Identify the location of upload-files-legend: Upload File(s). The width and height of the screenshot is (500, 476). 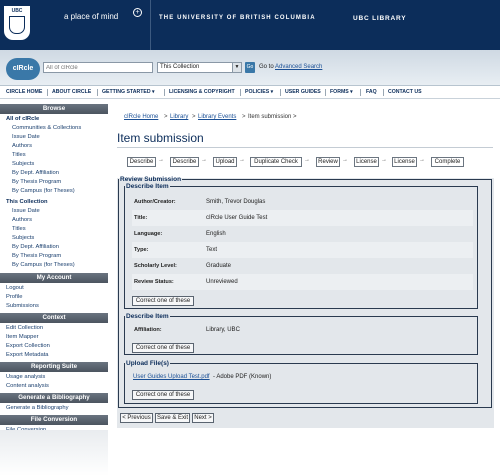
(147, 363).